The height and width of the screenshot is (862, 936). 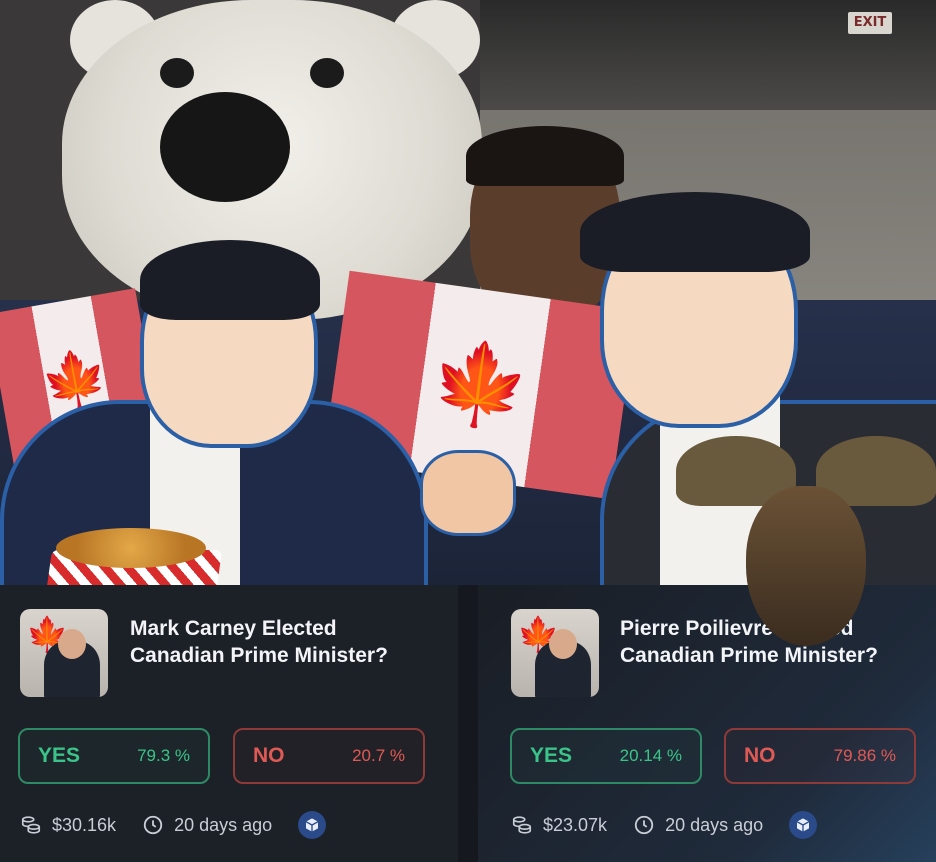 I want to click on no-button: NO 79.86 %, so click(x=820, y=756).